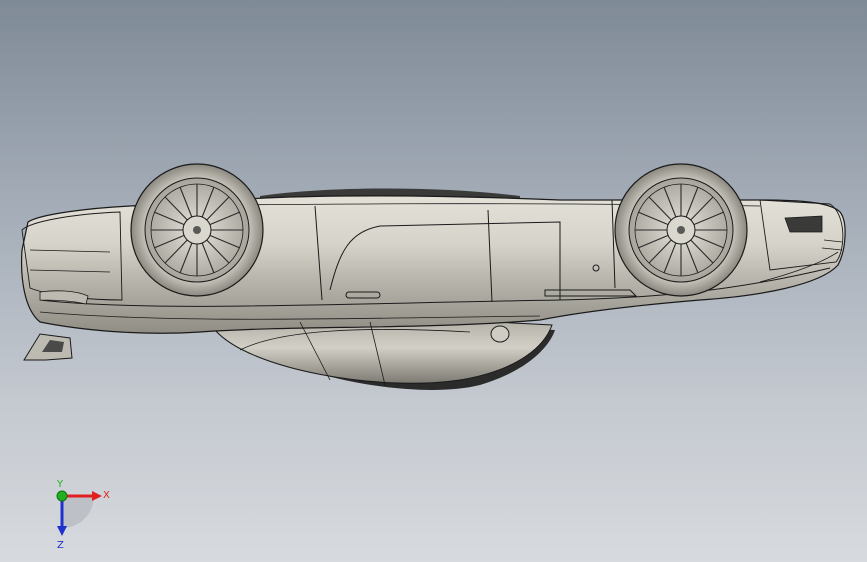 Image resolution: width=867 pixels, height=562 pixels. Describe the element at coordinates (803, 224) in the screenshot. I see `rear-exhaust` at that location.